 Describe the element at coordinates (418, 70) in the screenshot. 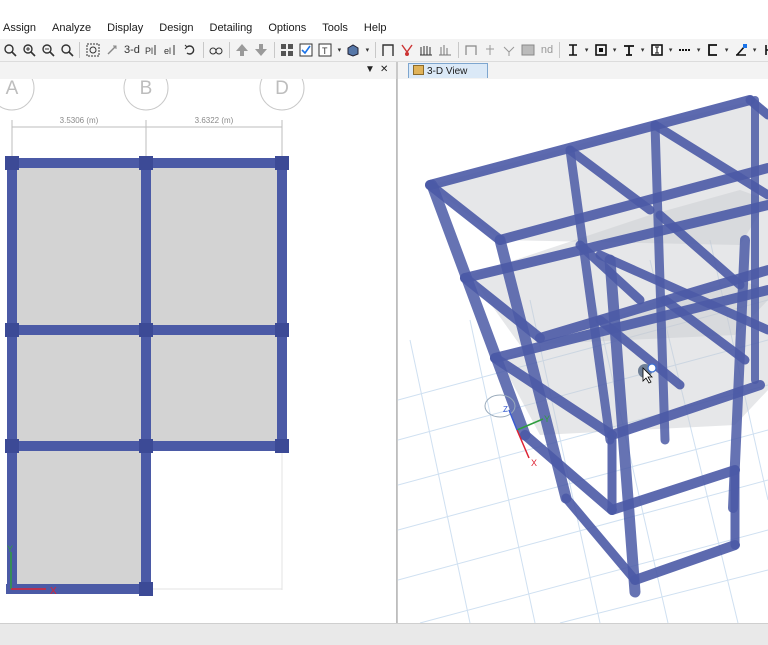

I see `window-icon` at that location.